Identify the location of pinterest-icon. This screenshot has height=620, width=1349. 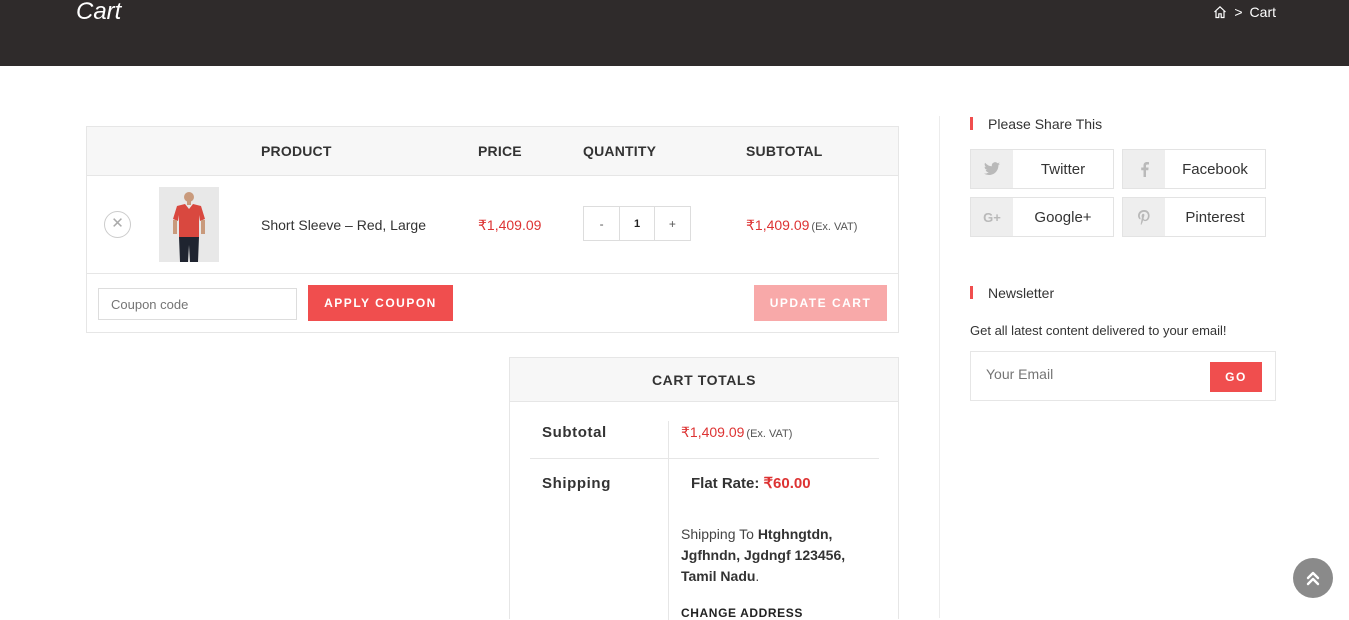
(1144, 217).